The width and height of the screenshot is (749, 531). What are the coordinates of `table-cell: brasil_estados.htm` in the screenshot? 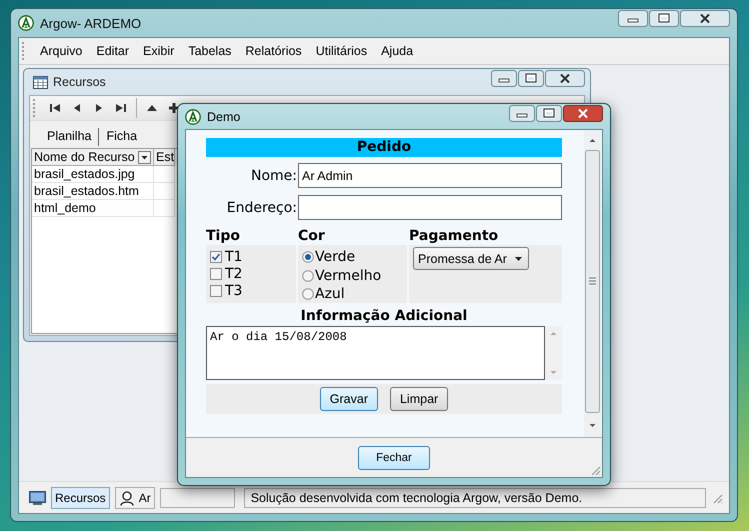 It's located at (93, 191).